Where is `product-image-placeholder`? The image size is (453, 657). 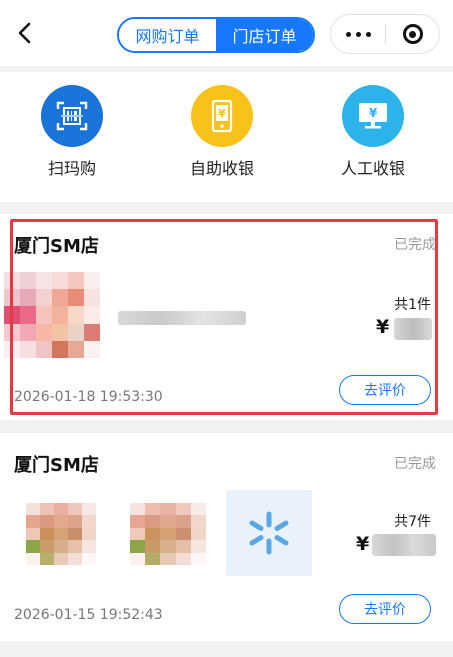 product-image-placeholder is located at coordinates (269, 533).